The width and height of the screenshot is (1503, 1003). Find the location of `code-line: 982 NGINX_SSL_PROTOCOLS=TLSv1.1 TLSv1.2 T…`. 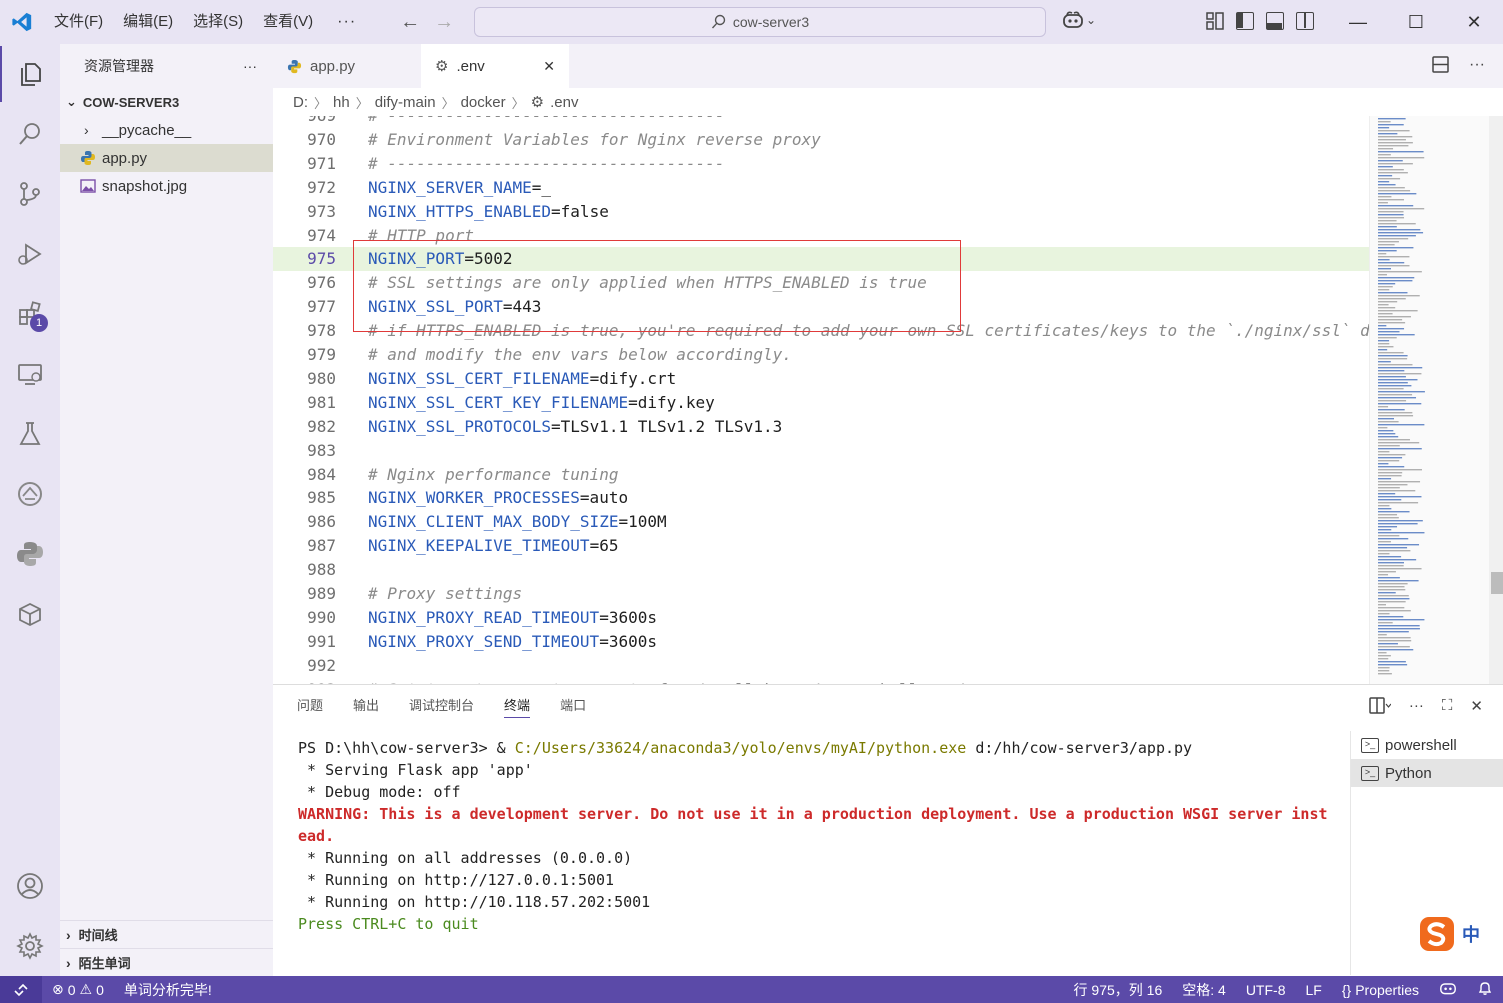

code-line: 982 NGINX_SSL_PROTOCOLS=TLSv1.1 TLSv1.2 T… is located at coordinates (821, 427).